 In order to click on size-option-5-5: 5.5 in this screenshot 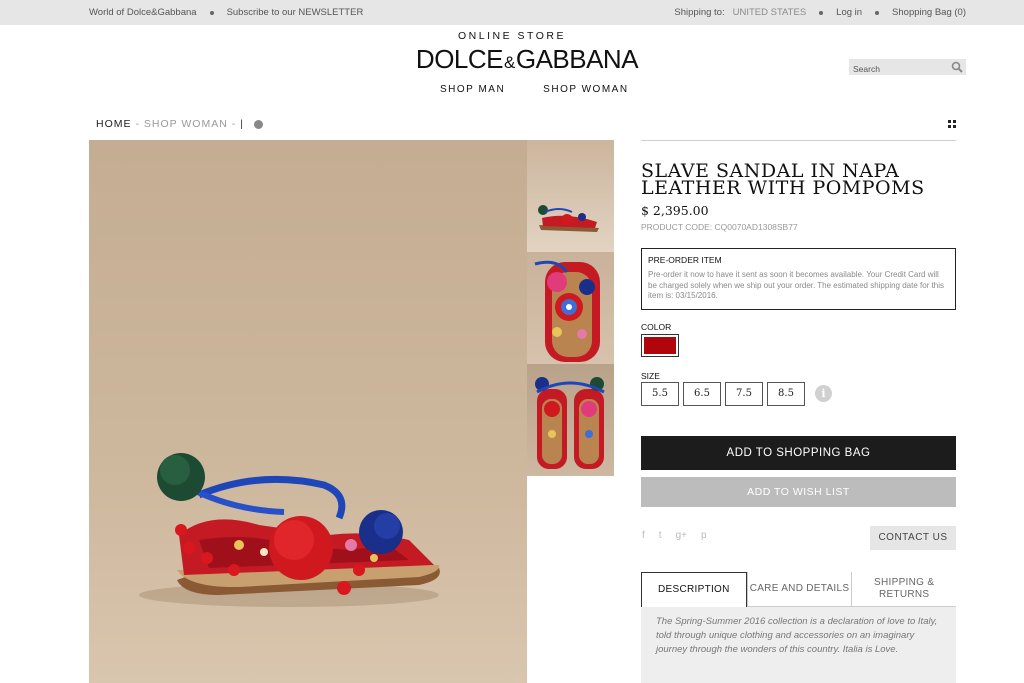, I will do `click(660, 394)`.